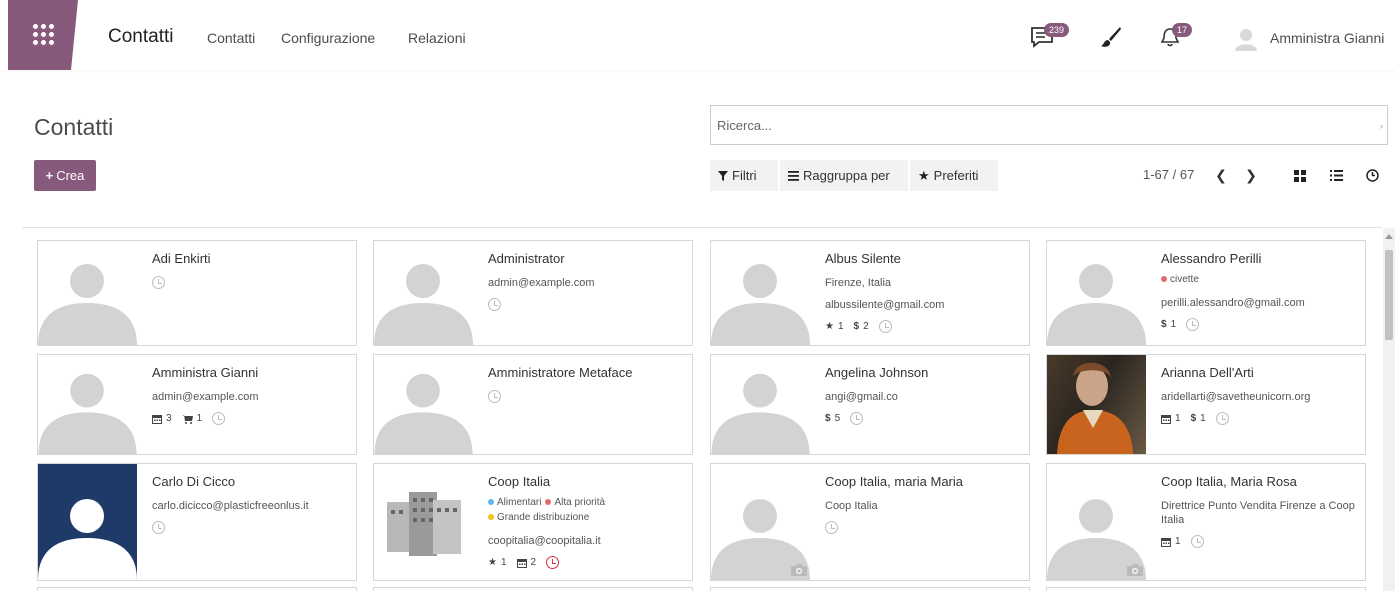  Describe the element at coordinates (328, 38) in the screenshot. I see `menu-configurazione: Configurazione` at that location.